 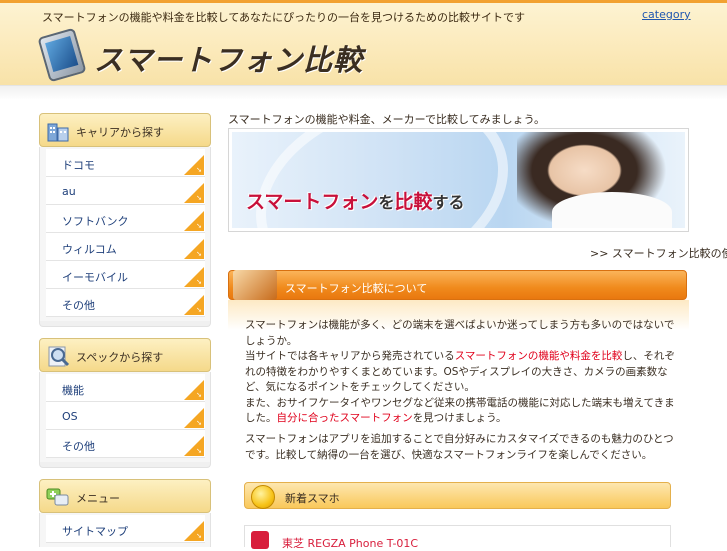 I want to click on sidebar-item-label: ソフトバンク, so click(x=95, y=221).